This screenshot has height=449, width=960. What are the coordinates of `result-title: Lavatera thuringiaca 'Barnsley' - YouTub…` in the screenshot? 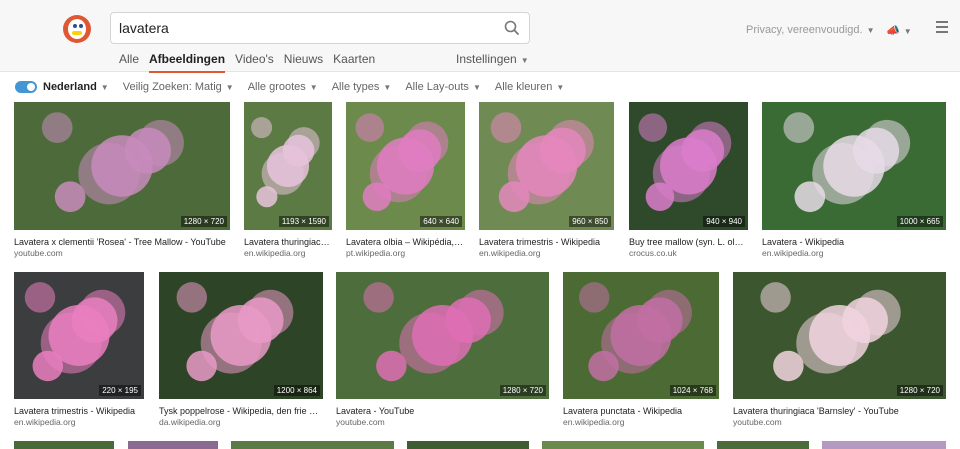 It's located at (839, 411).